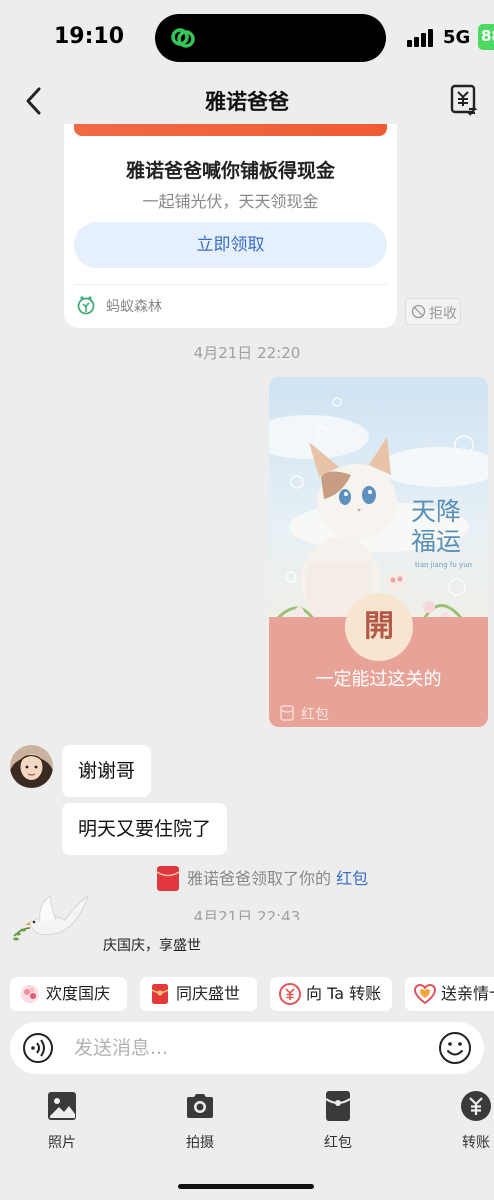  What do you see at coordinates (270, 38) in the screenshot?
I see `dynamic-island` at bounding box center [270, 38].